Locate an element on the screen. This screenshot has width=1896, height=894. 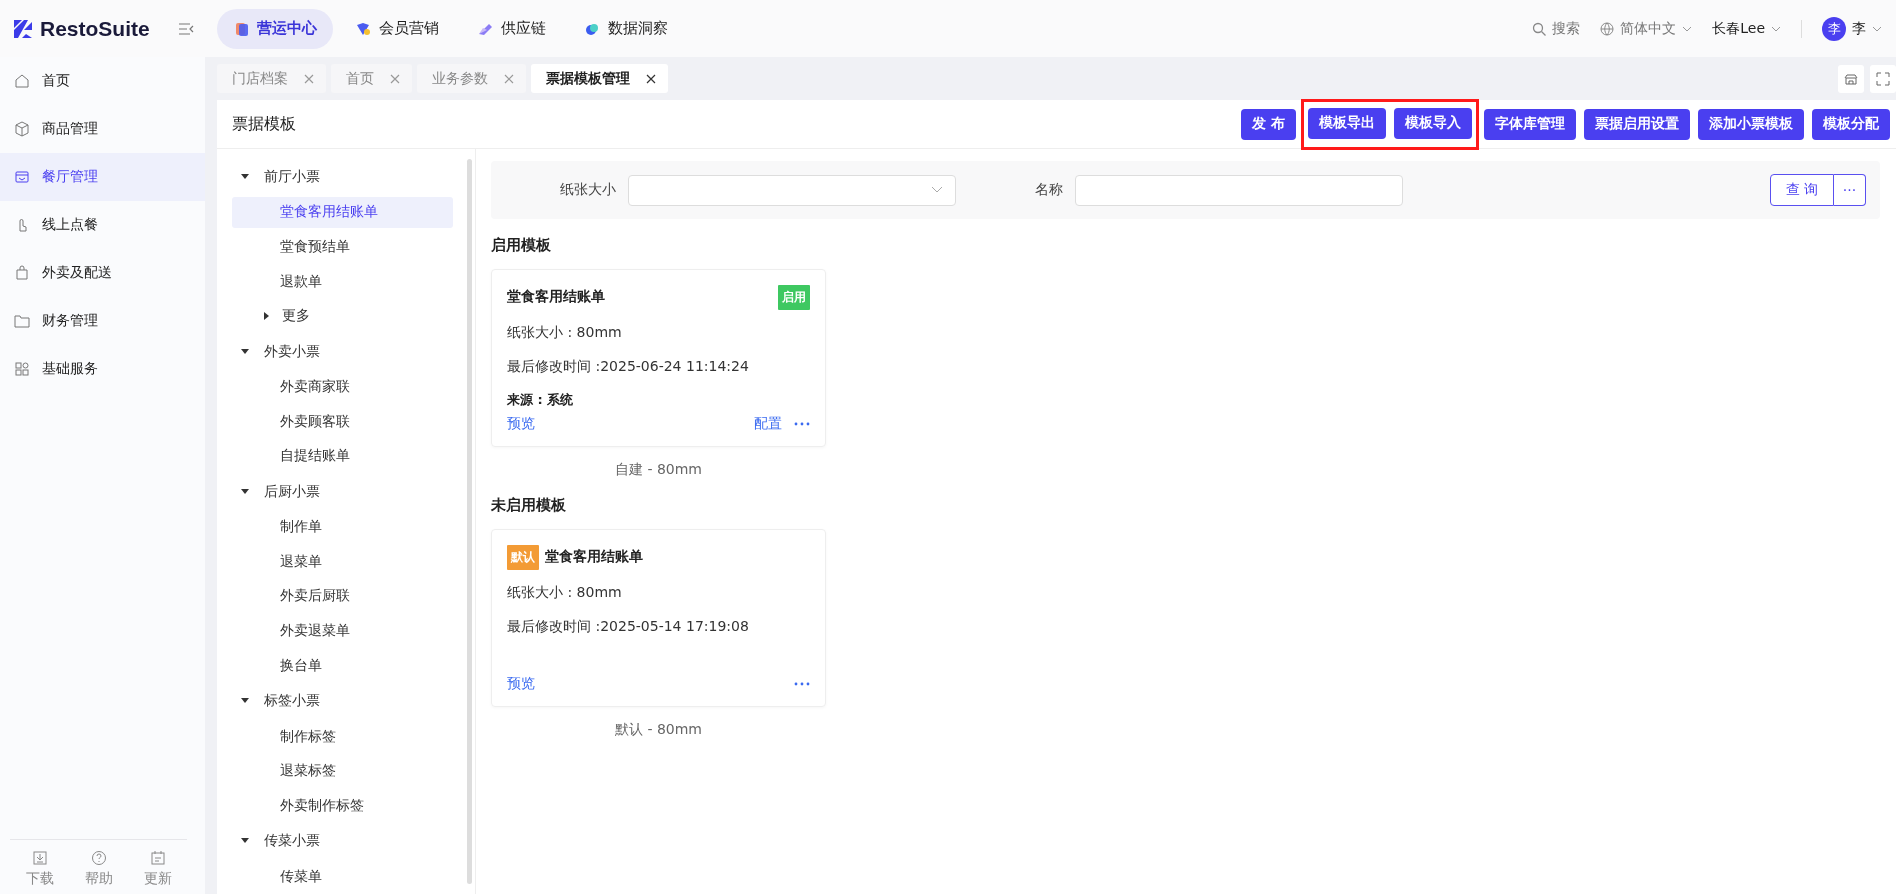
store-button is located at coordinates (1851, 78).